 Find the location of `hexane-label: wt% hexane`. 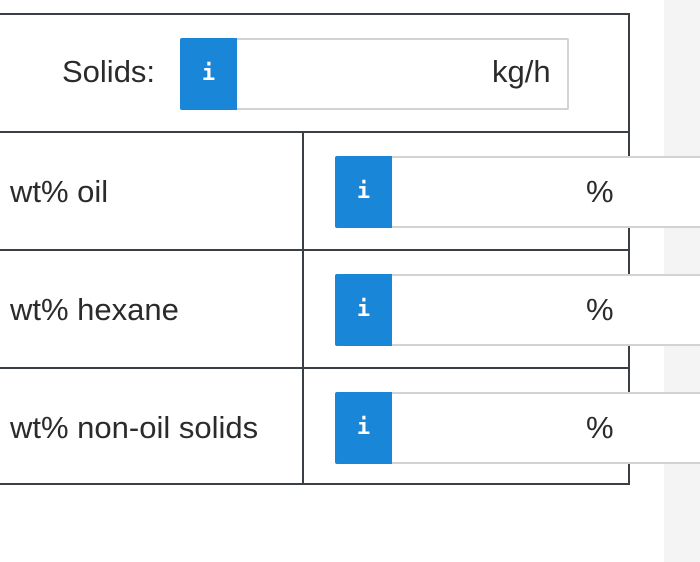

hexane-label: wt% hexane is located at coordinates (94, 309).